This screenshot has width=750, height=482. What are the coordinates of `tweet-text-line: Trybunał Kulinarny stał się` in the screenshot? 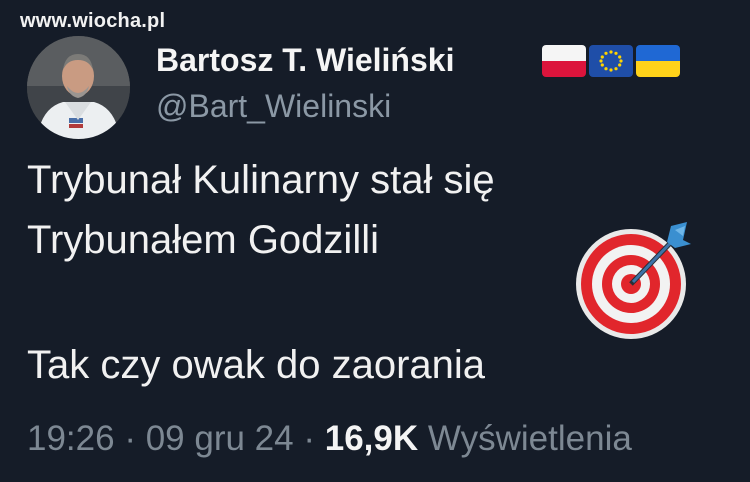 It's located at (261, 180).